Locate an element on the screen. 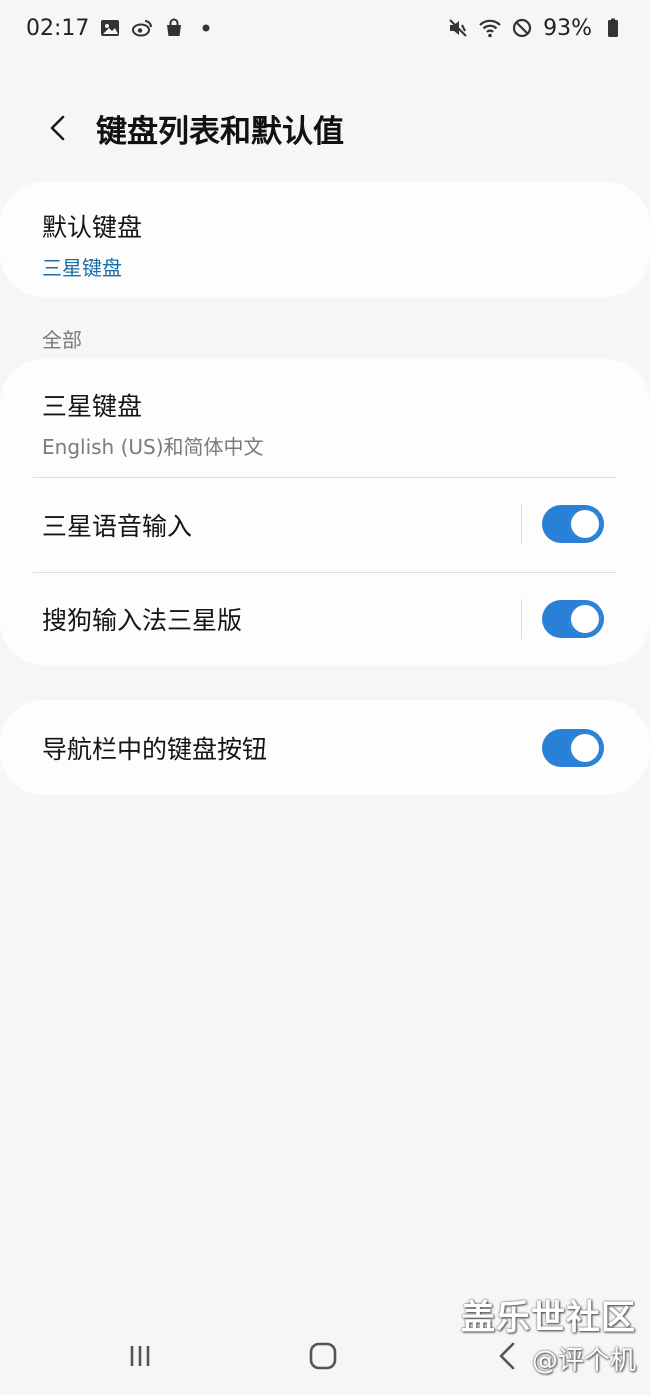 Image resolution: width=650 pixels, height=1395 pixels. keyboard-item-samsung: 三星键盘 English (US)和简体中文 is located at coordinates (325, 418).